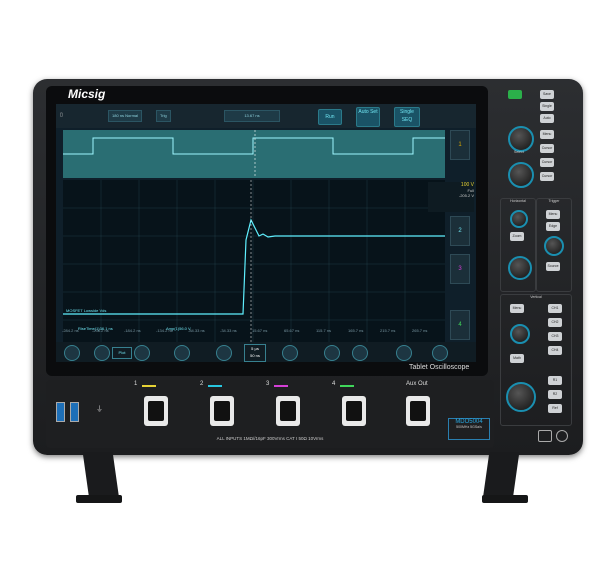 The height and width of the screenshot is (582, 616). I want to click on time-tick: -184.2 ns, so click(132, 330).